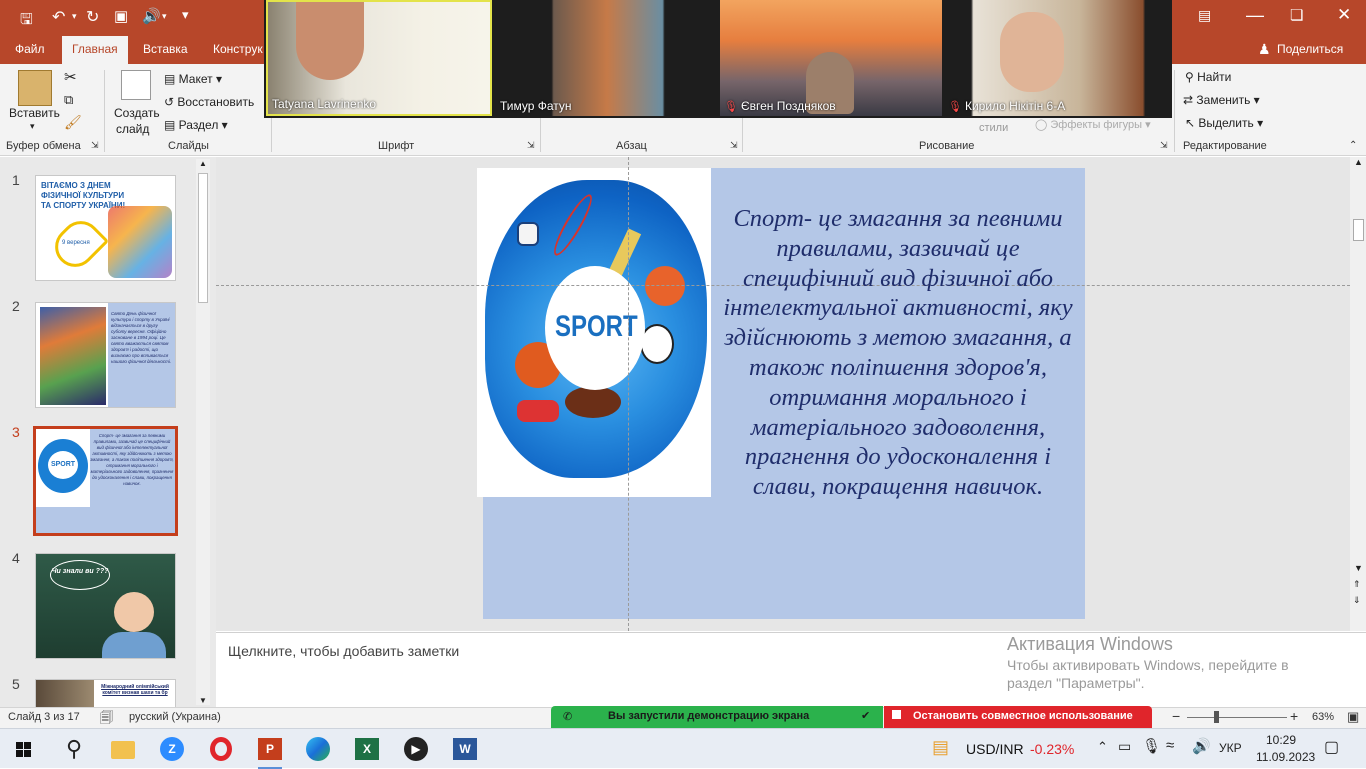  What do you see at coordinates (209, 102) in the screenshot?
I see `reset-button: ↺ Восстановить` at bounding box center [209, 102].